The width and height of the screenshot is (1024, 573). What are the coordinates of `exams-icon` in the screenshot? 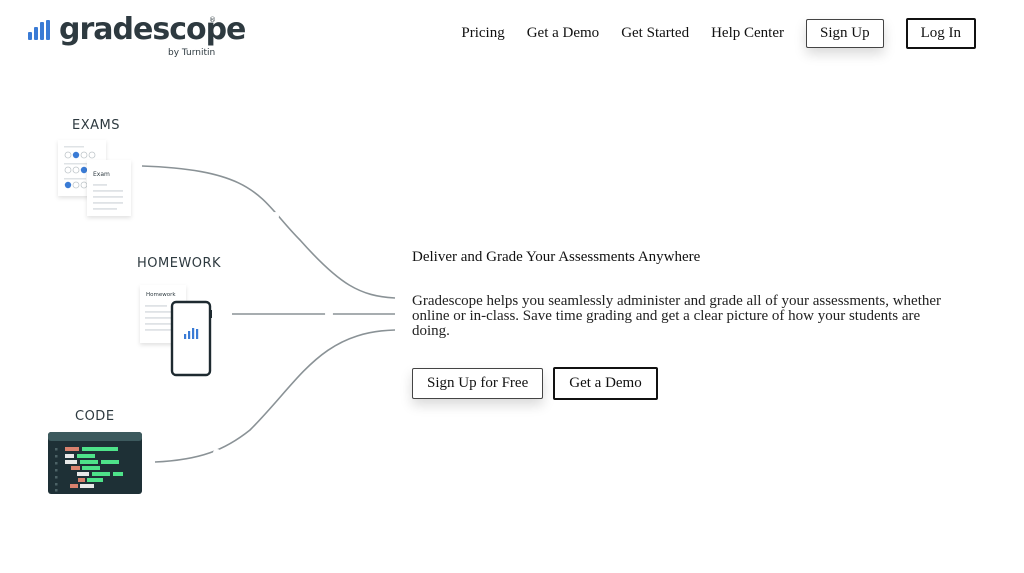 It's located at (94, 178).